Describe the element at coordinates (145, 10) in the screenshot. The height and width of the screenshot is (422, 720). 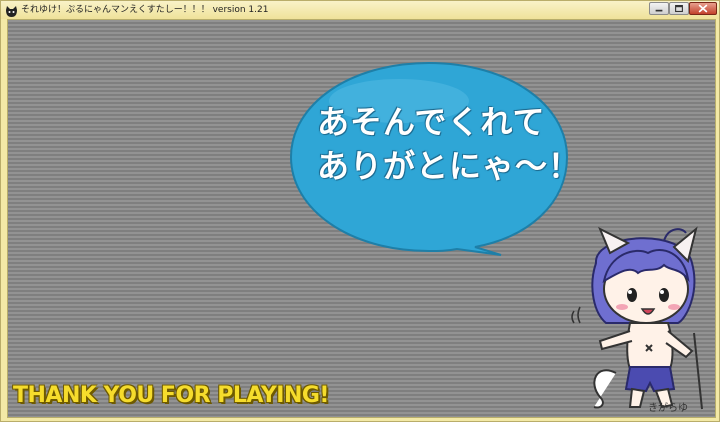
I see `window-title: それゆけ！ぷるにゃんマンえくすたしー！！！ version 1.21` at that location.